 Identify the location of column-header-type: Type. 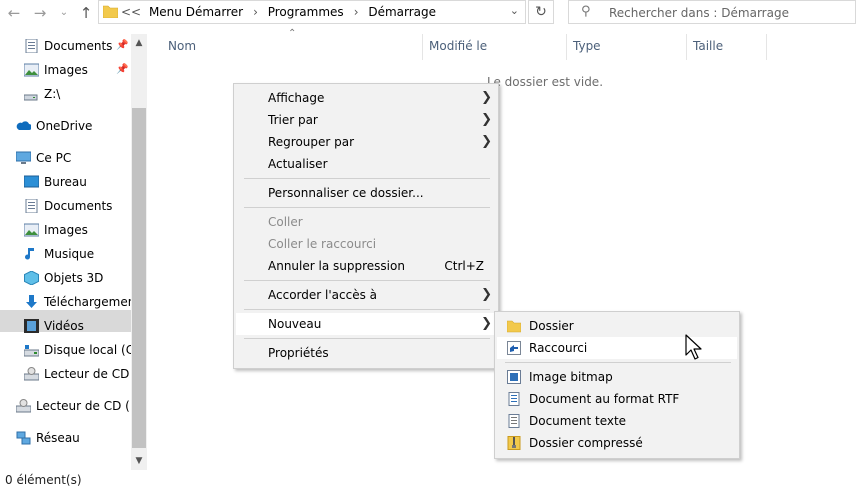
(587, 46).